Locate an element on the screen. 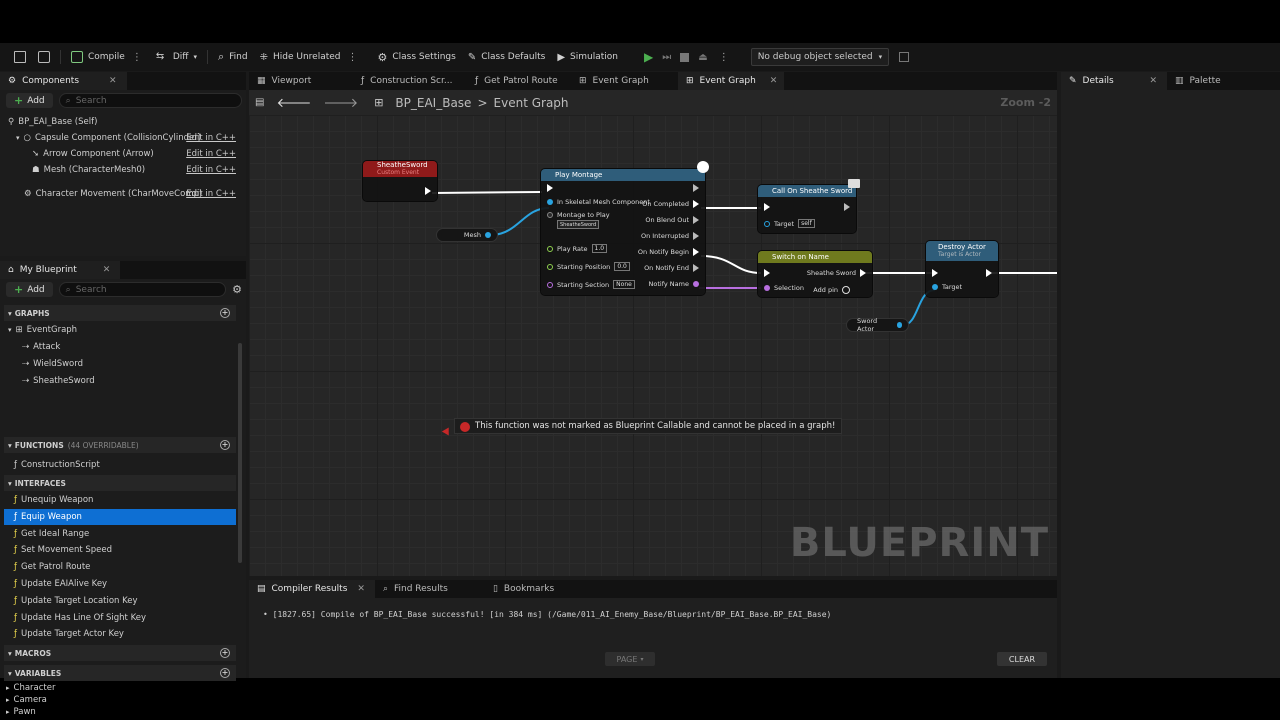 The image size is (1280, 720). graphs-section: ▾ GRAPHS + is located at coordinates (120, 313).